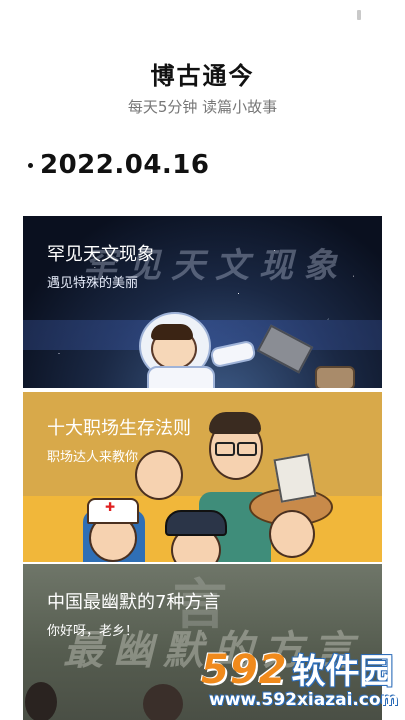 Image resolution: width=405 pixels, height=720 pixels. I want to click on card-subtitle: 遇见特殊的美丽, so click(93, 283).